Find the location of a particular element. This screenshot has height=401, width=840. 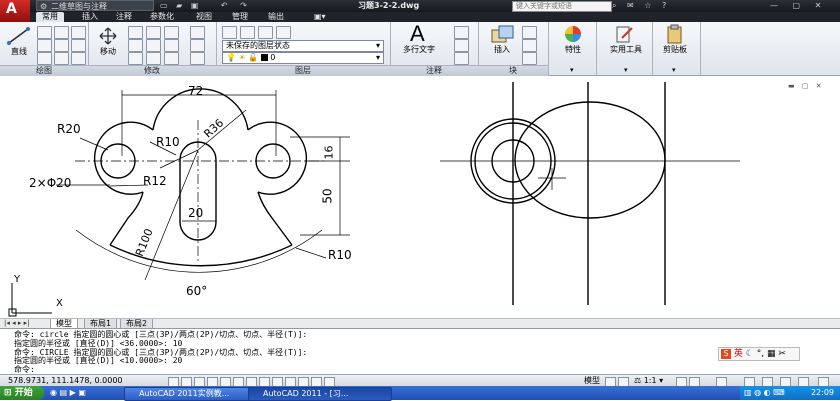

workspace-switcher: ⚙ 二维草图与注释 is located at coordinates (95, 5).